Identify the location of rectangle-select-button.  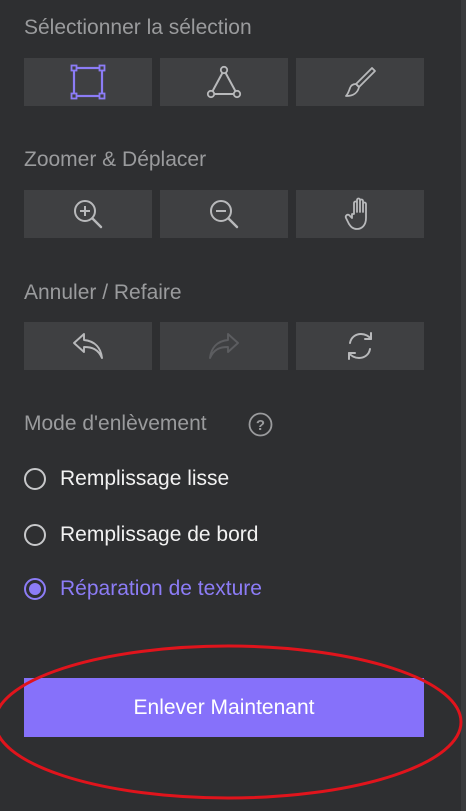
(88, 82).